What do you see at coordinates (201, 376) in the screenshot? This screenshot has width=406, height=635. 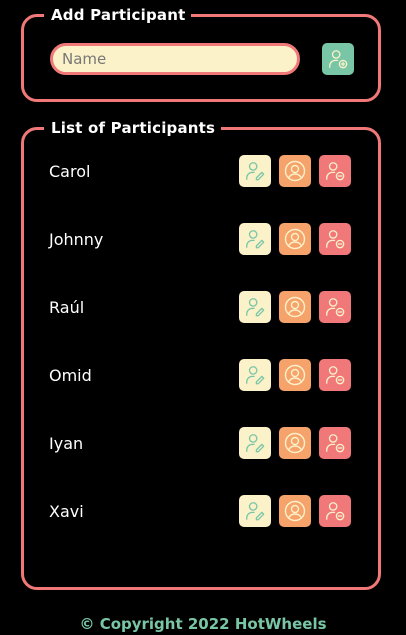 I see `participant-row: Omid` at bounding box center [201, 376].